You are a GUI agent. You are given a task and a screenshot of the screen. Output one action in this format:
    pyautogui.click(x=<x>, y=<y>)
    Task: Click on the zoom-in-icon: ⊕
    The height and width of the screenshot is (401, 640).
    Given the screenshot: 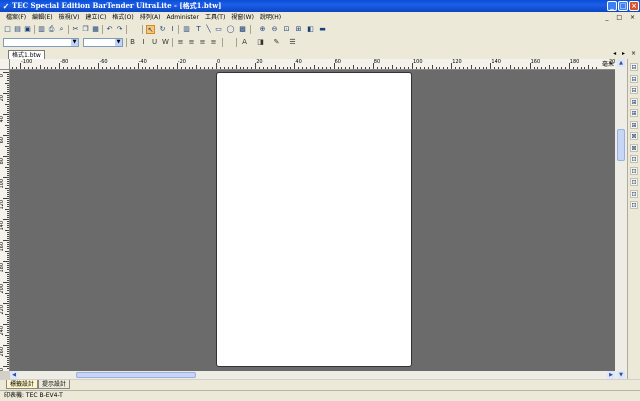 What is the action you would take?
    pyautogui.click(x=262, y=29)
    